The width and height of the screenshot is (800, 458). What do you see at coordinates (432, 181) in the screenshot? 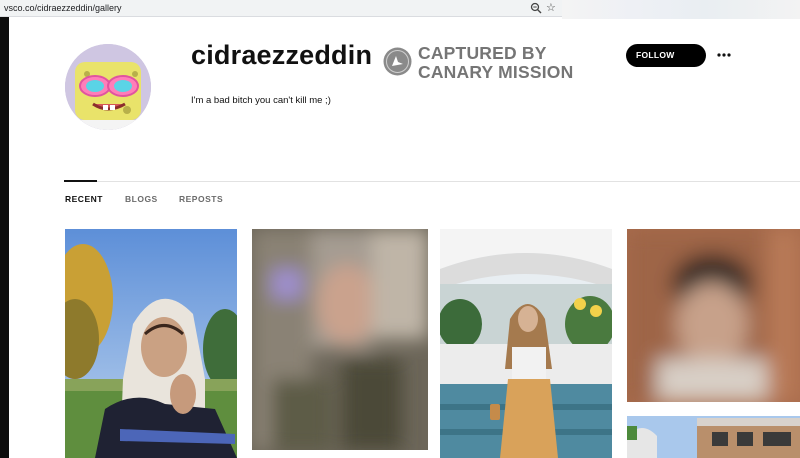
I see `tabs-divider` at bounding box center [432, 181].